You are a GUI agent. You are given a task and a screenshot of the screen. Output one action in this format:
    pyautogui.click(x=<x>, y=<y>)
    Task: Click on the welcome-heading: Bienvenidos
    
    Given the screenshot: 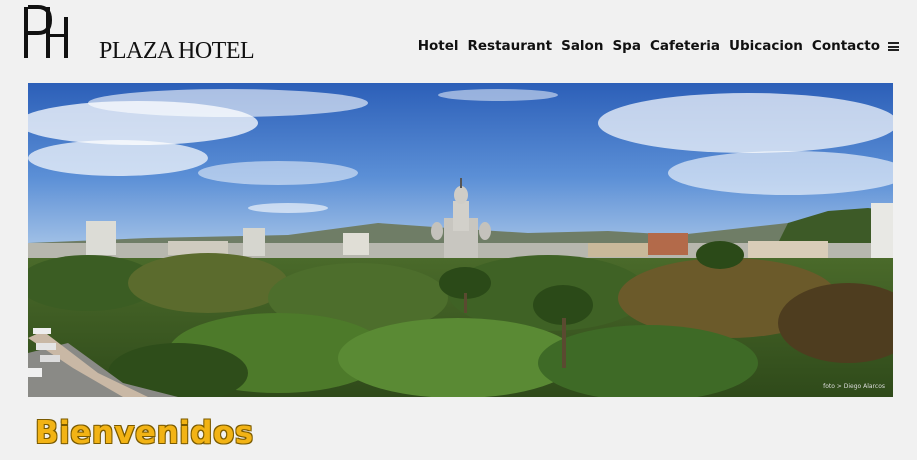 What is the action you would take?
    pyautogui.click(x=144, y=433)
    